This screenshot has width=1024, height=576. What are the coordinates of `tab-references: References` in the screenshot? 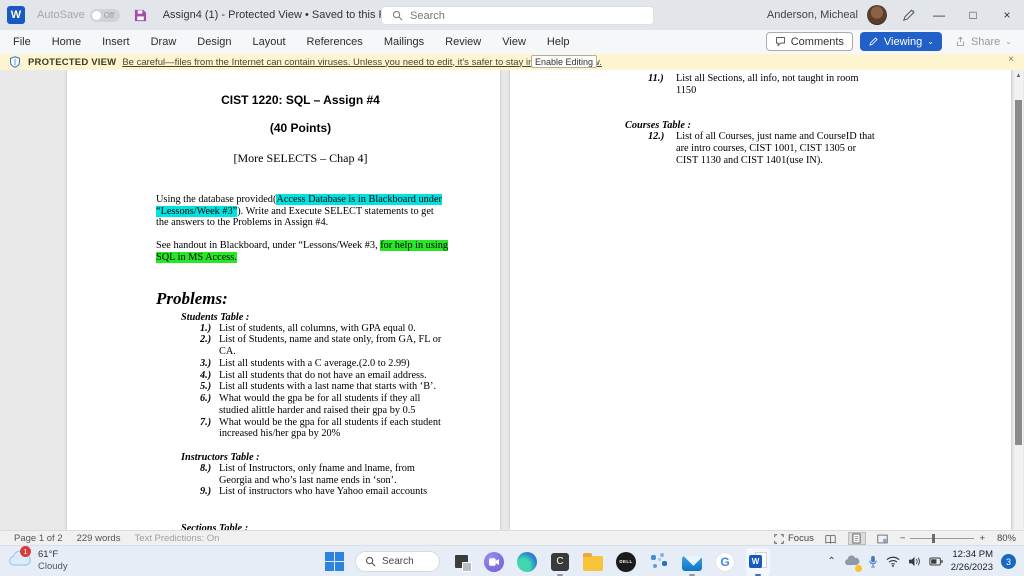 It's located at (335, 42).